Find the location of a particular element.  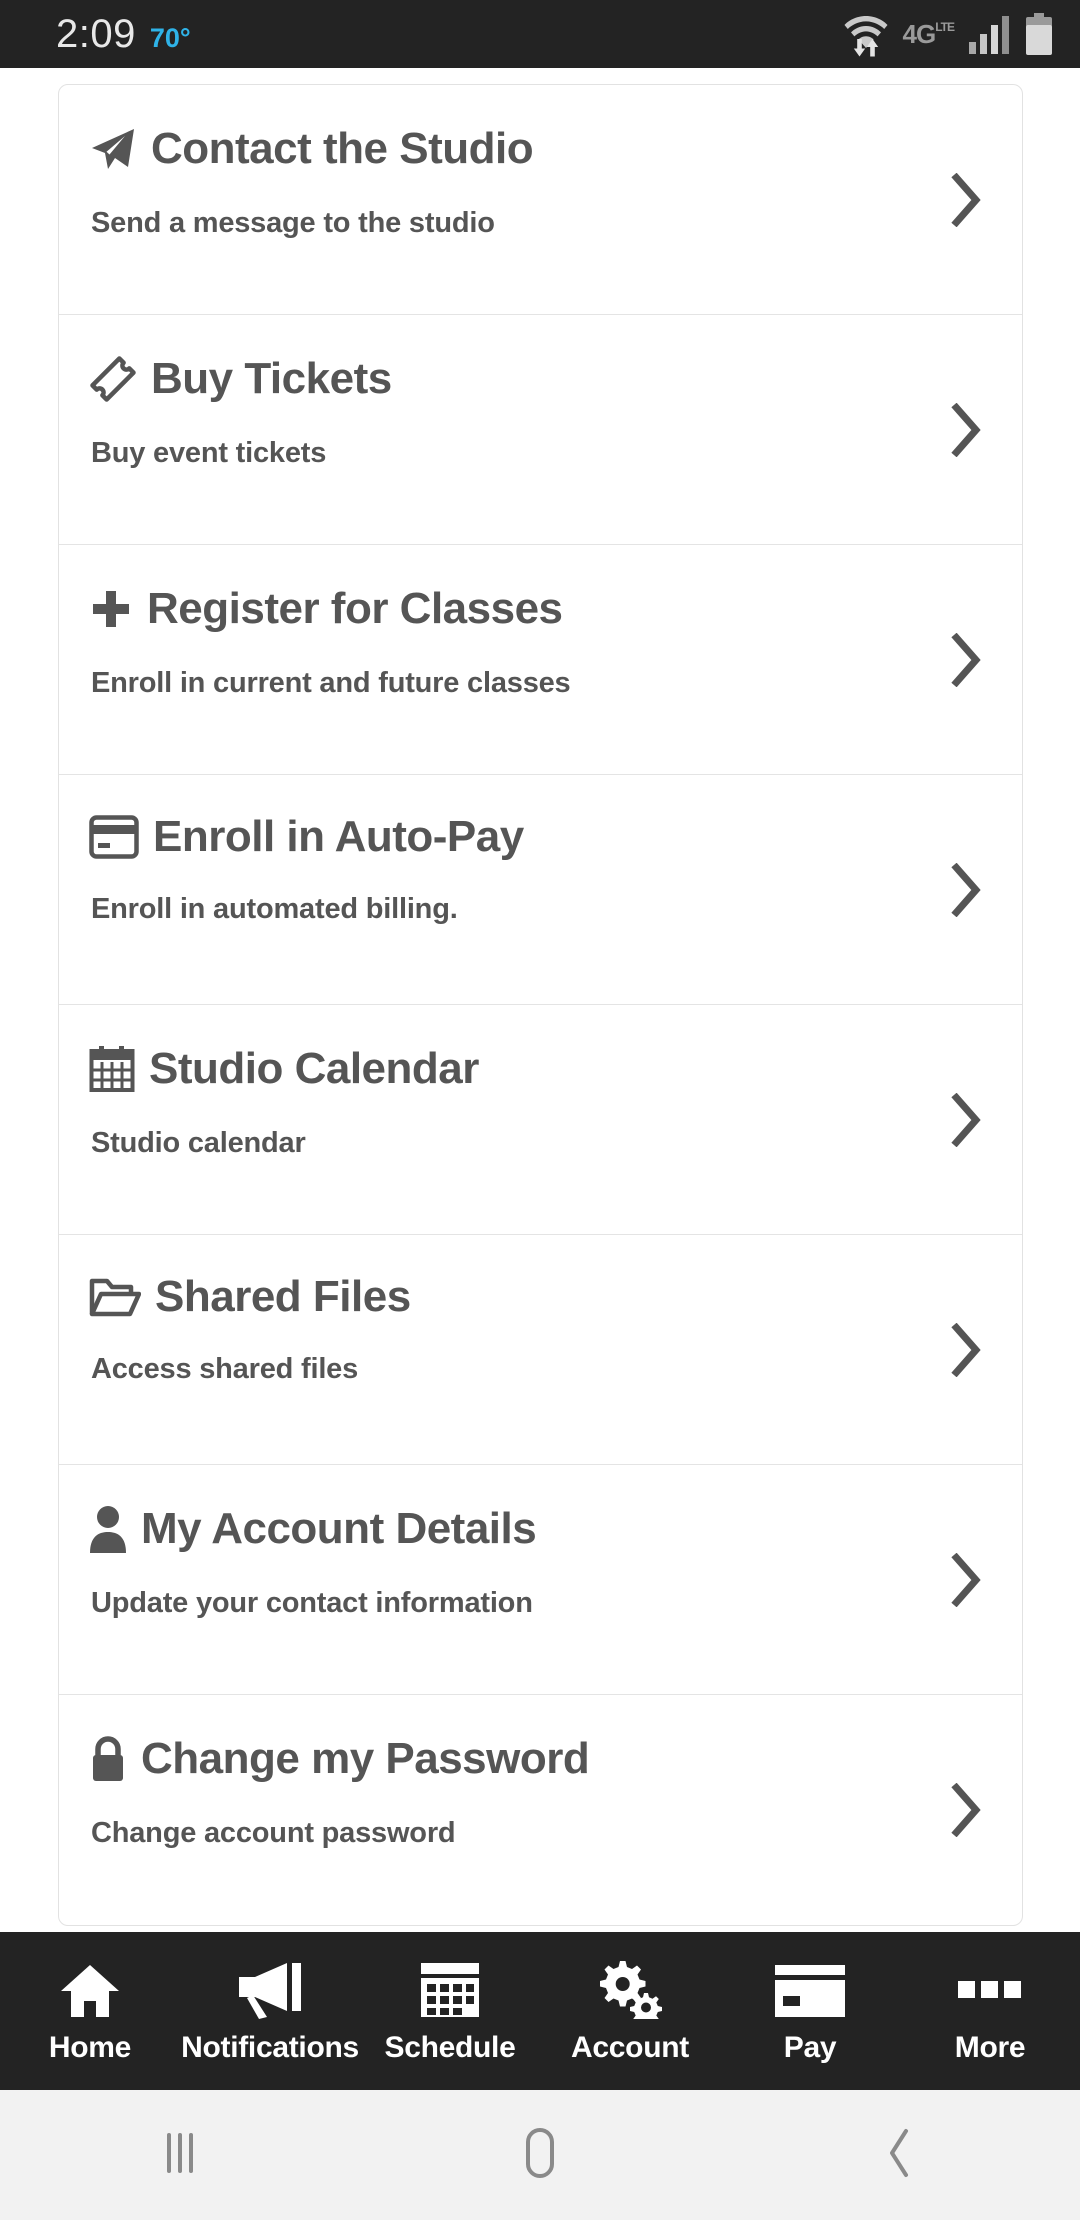

home-icon is located at coordinates (90, 1988).